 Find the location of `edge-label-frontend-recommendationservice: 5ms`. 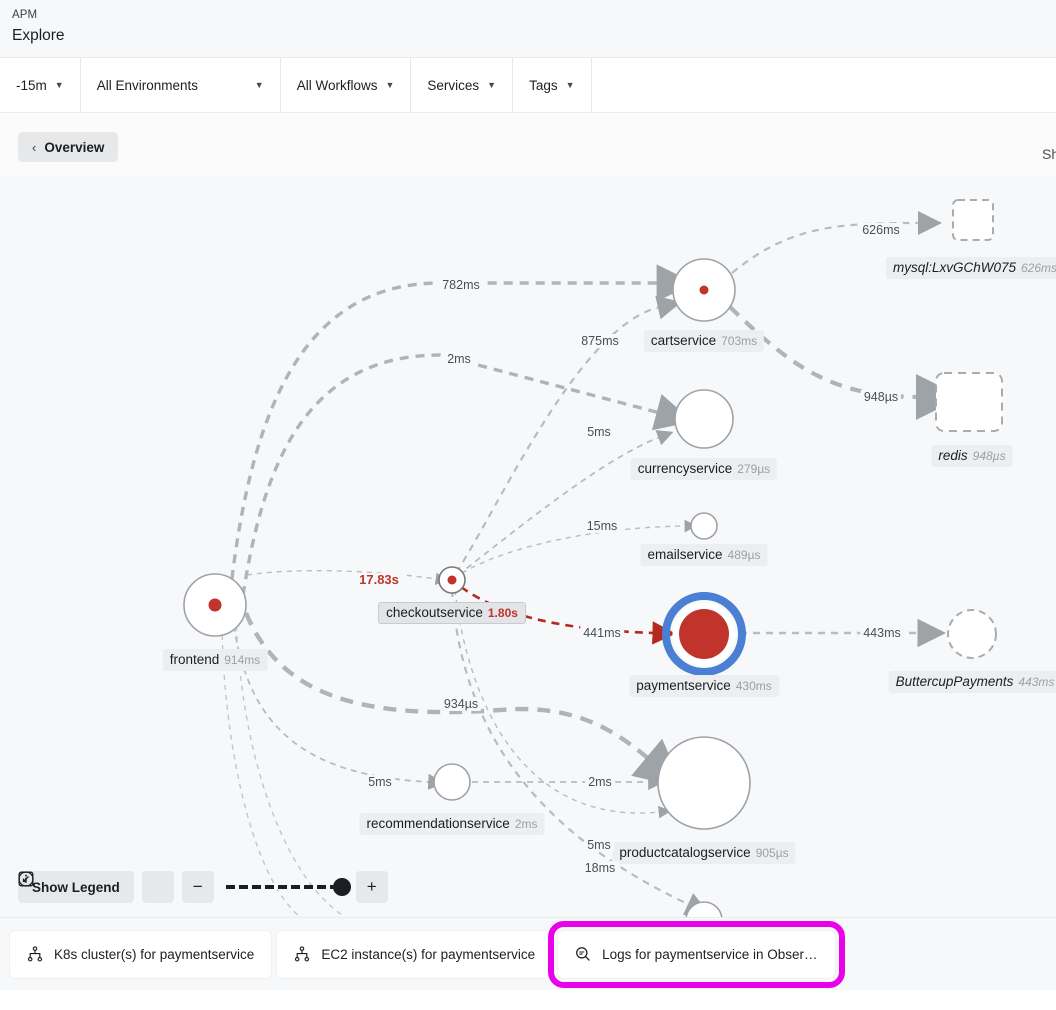

edge-label-frontend-recommendationservice: 5ms is located at coordinates (380, 782).